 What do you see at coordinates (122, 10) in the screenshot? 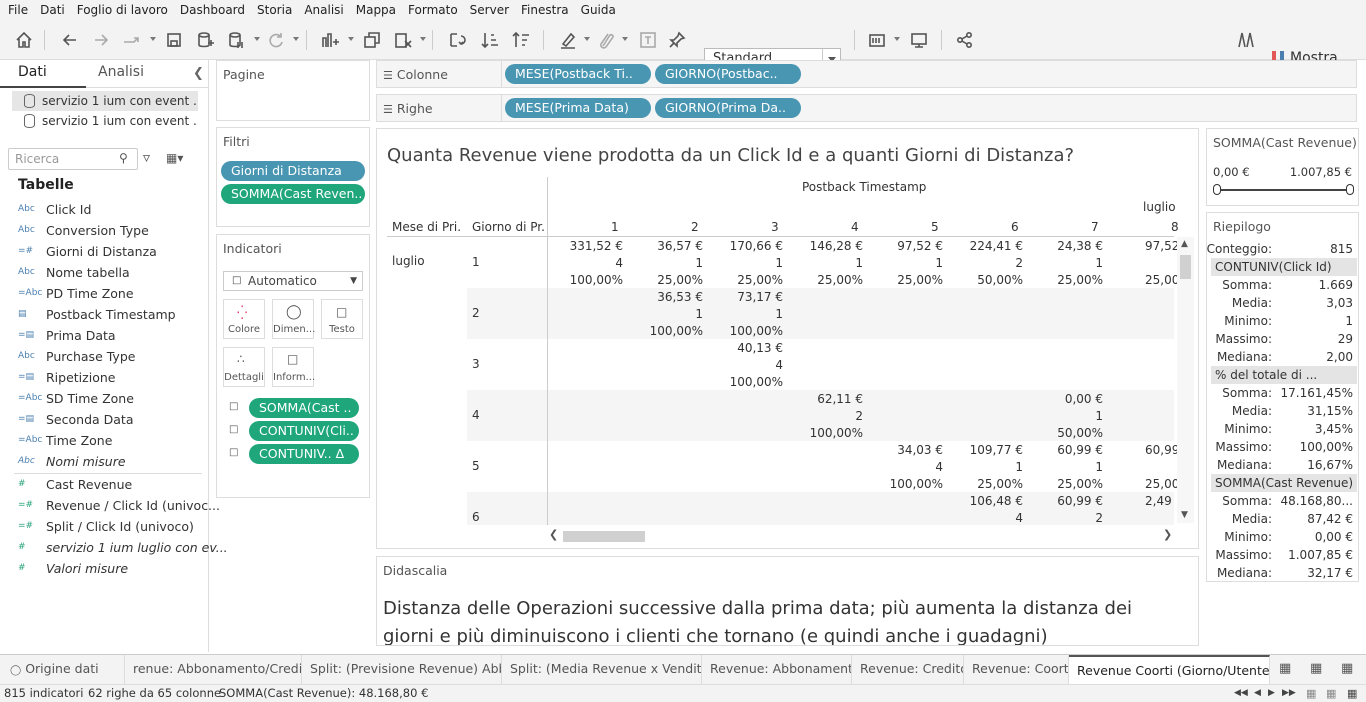
I see `menu-worksheet: Foglio di lavoro` at bounding box center [122, 10].